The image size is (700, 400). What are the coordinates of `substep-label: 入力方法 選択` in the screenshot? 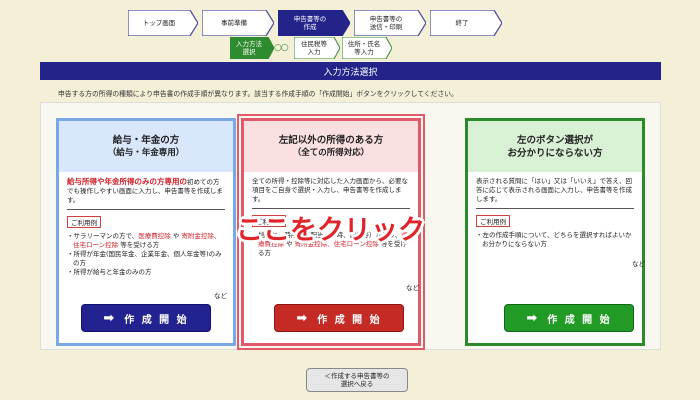 It's located at (249, 48).